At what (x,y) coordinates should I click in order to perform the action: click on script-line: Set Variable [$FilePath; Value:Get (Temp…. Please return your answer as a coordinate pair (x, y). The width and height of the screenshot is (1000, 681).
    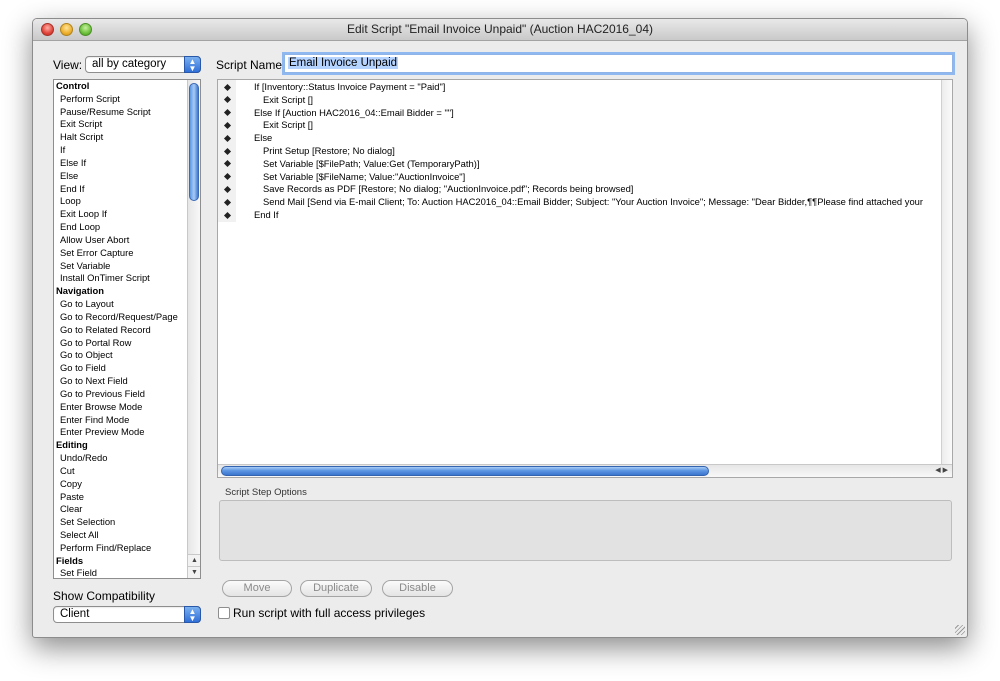
    Looking at the image, I should click on (578, 164).